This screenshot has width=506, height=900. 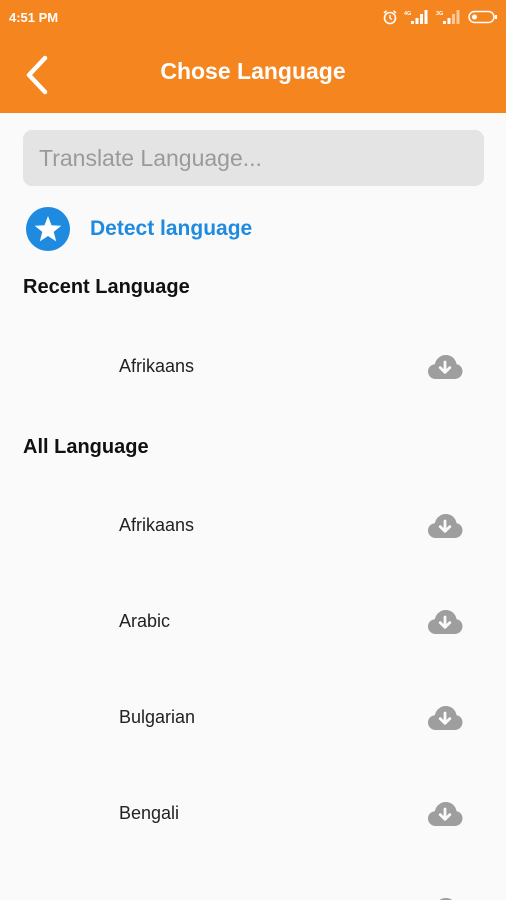 I want to click on svg-text: 3G, so click(x=439, y=14).